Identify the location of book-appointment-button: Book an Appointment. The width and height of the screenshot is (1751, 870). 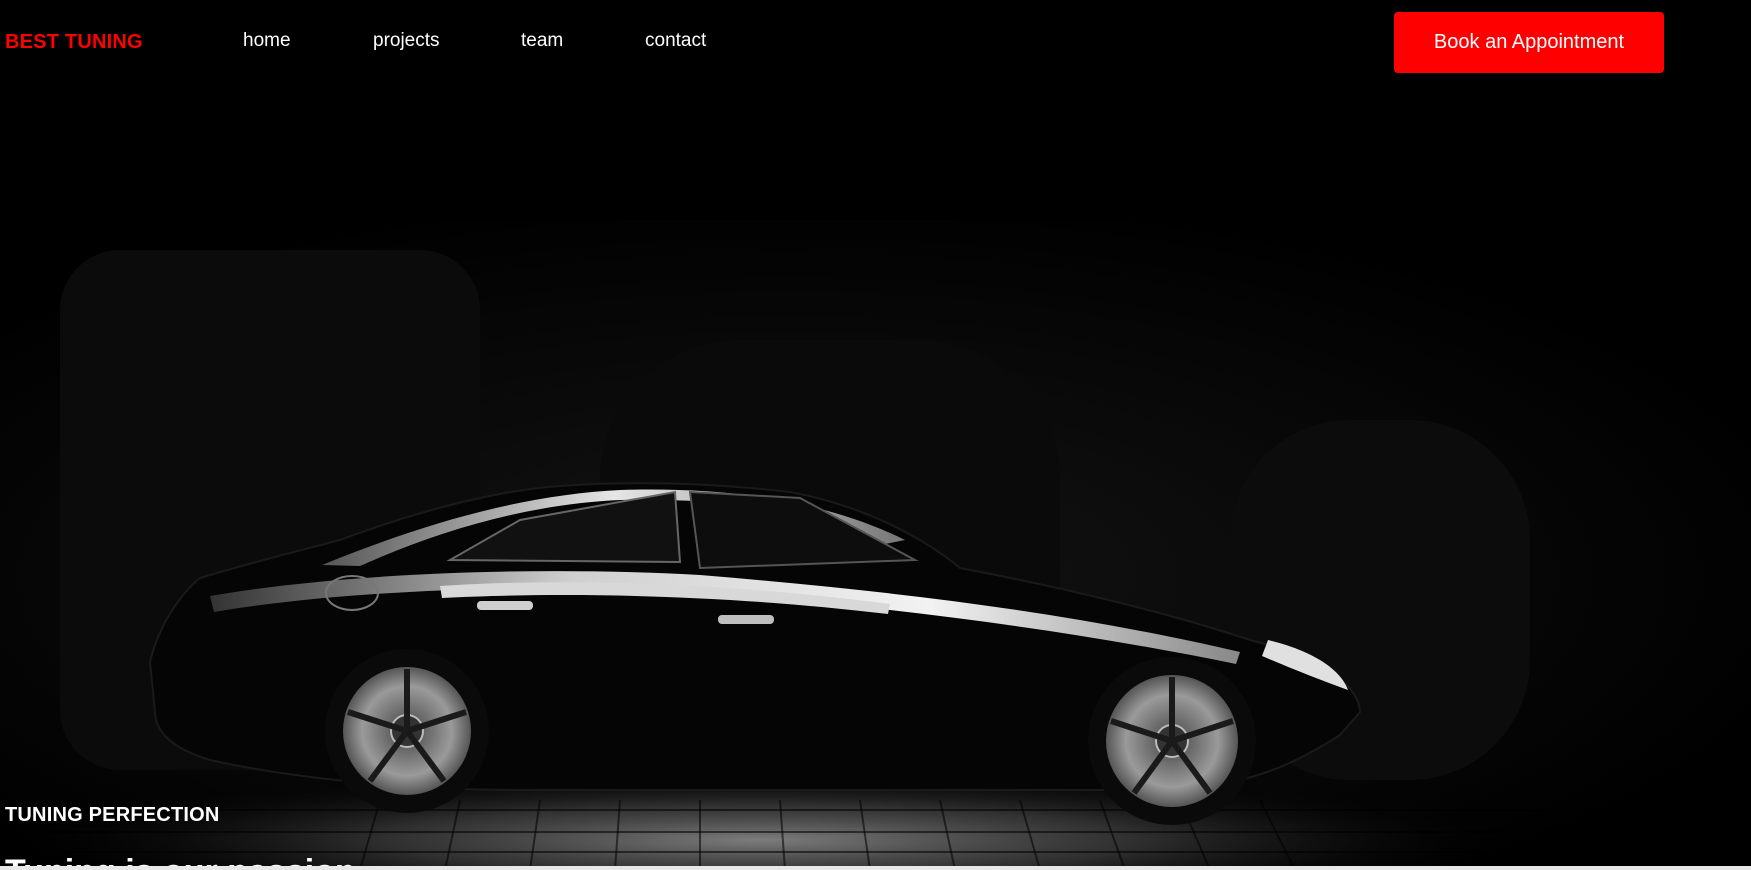
(1529, 42).